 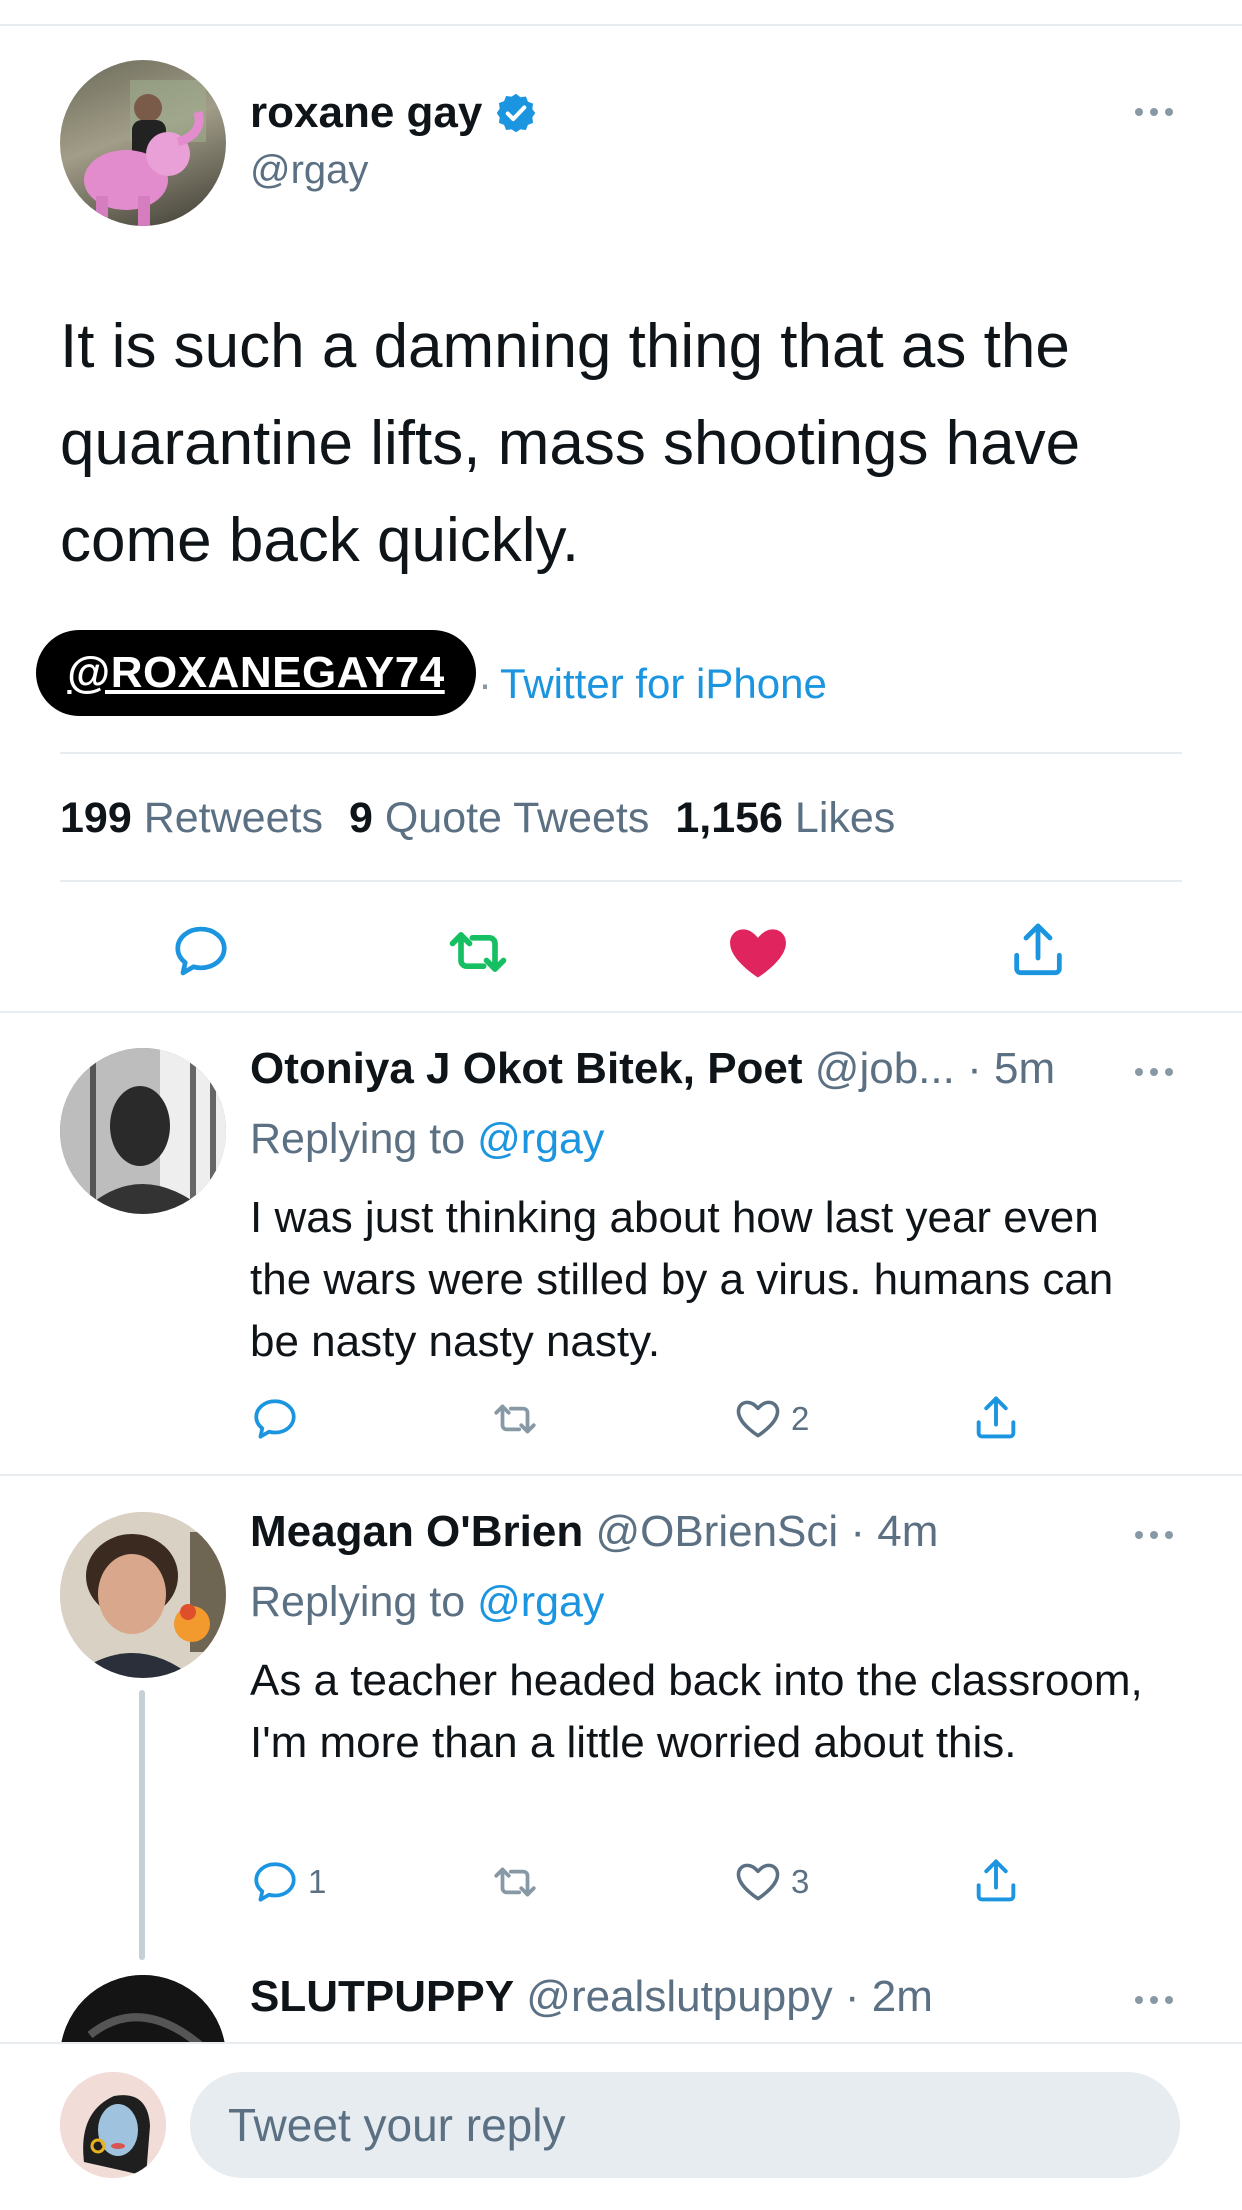 I want to click on reply-2-avatar, so click(x=143, y=1595).